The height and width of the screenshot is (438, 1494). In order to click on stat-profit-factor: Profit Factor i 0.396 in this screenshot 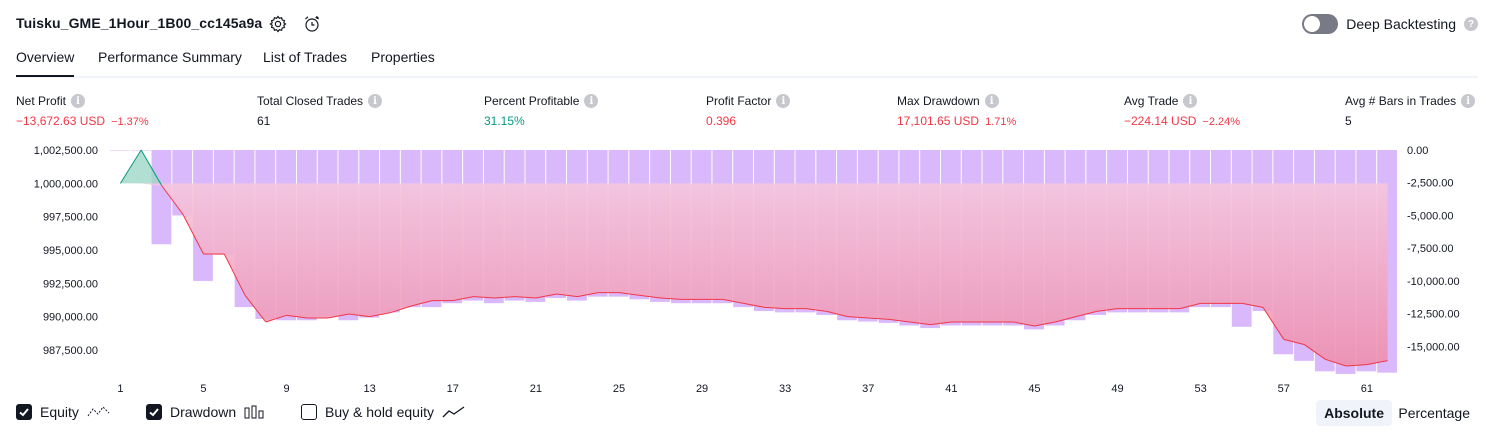, I will do `click(748, 110)`.